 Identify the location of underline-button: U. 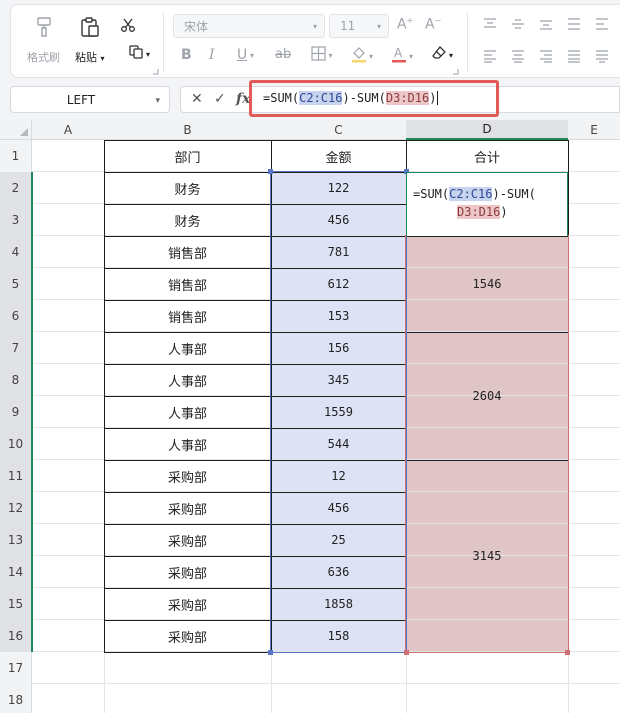
(242, 55).